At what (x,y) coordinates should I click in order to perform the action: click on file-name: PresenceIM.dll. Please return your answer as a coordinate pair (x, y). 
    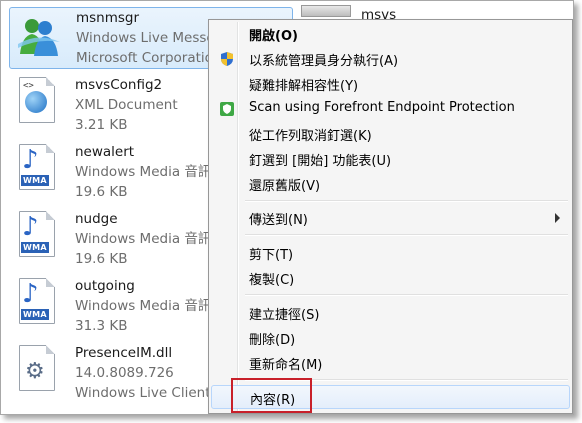
    Looking at the image, I should click on (124, 353).